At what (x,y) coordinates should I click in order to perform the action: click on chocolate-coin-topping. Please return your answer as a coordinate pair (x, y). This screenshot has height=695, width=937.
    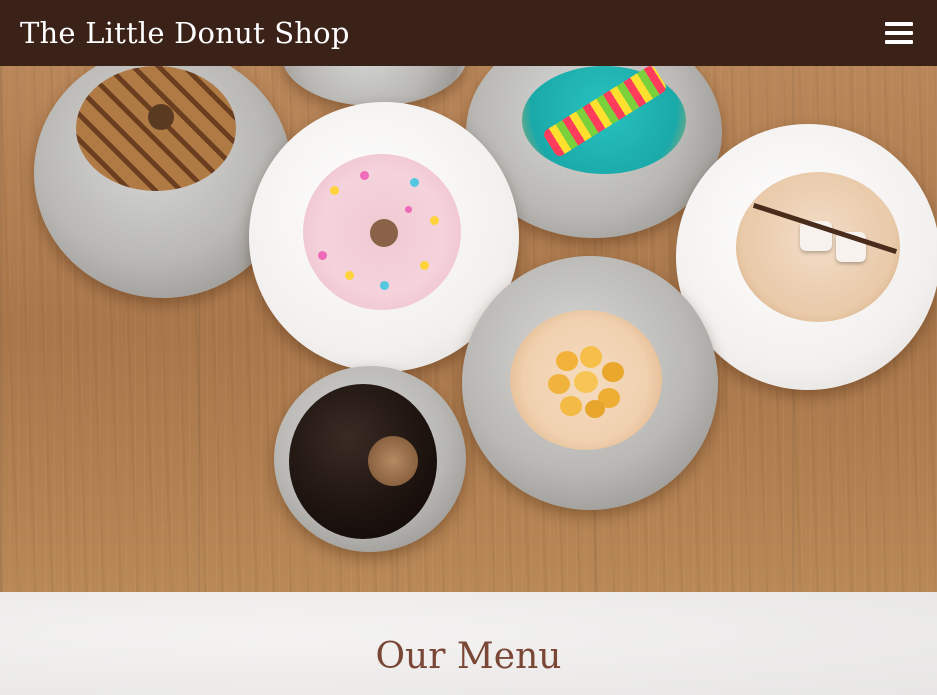
    Looking at the image, I should click on (393, 461).